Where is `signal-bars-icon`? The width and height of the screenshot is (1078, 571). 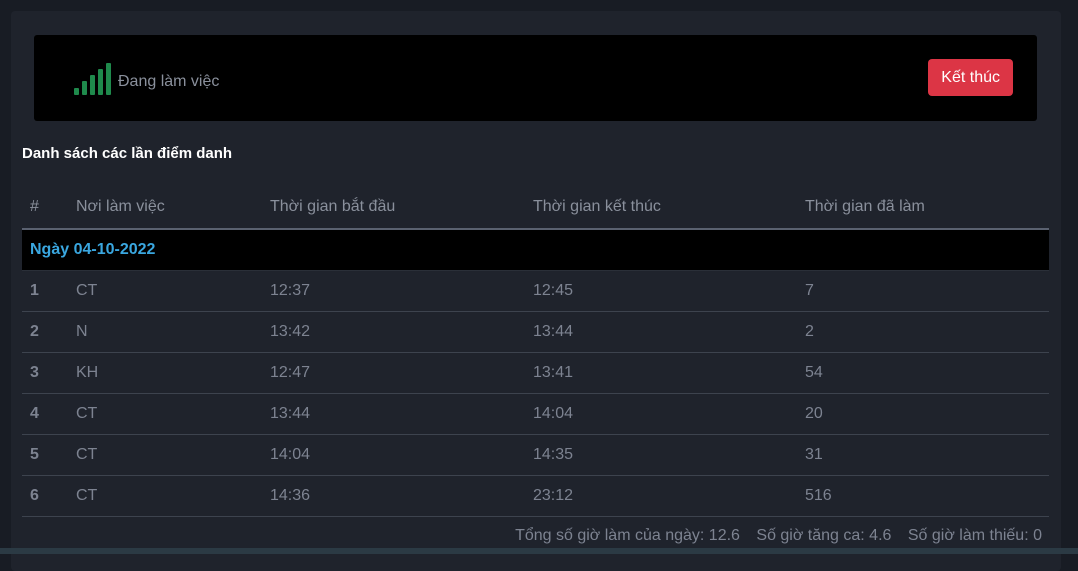 signal-bars-icon is located at coordinates (94, 78).